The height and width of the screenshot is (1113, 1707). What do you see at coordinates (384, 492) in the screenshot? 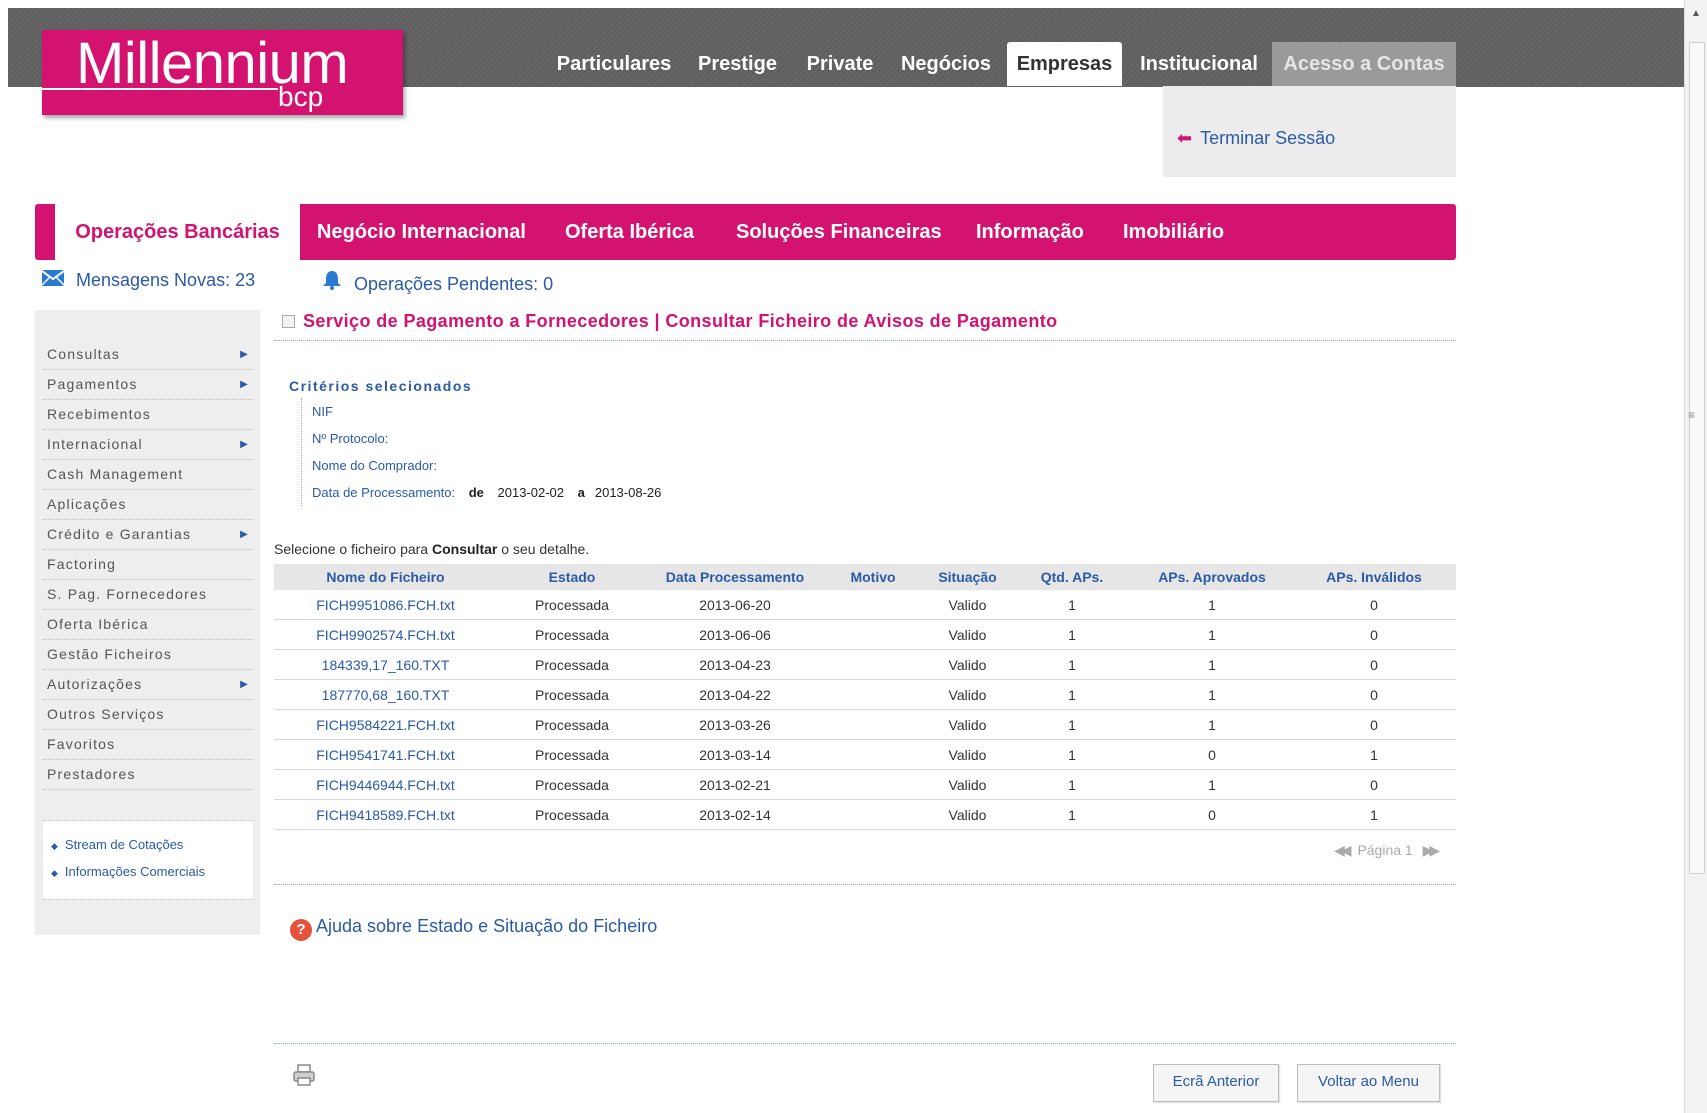
I see `criteria-label: Data de Processamento:` at bounding box center [384, 492].